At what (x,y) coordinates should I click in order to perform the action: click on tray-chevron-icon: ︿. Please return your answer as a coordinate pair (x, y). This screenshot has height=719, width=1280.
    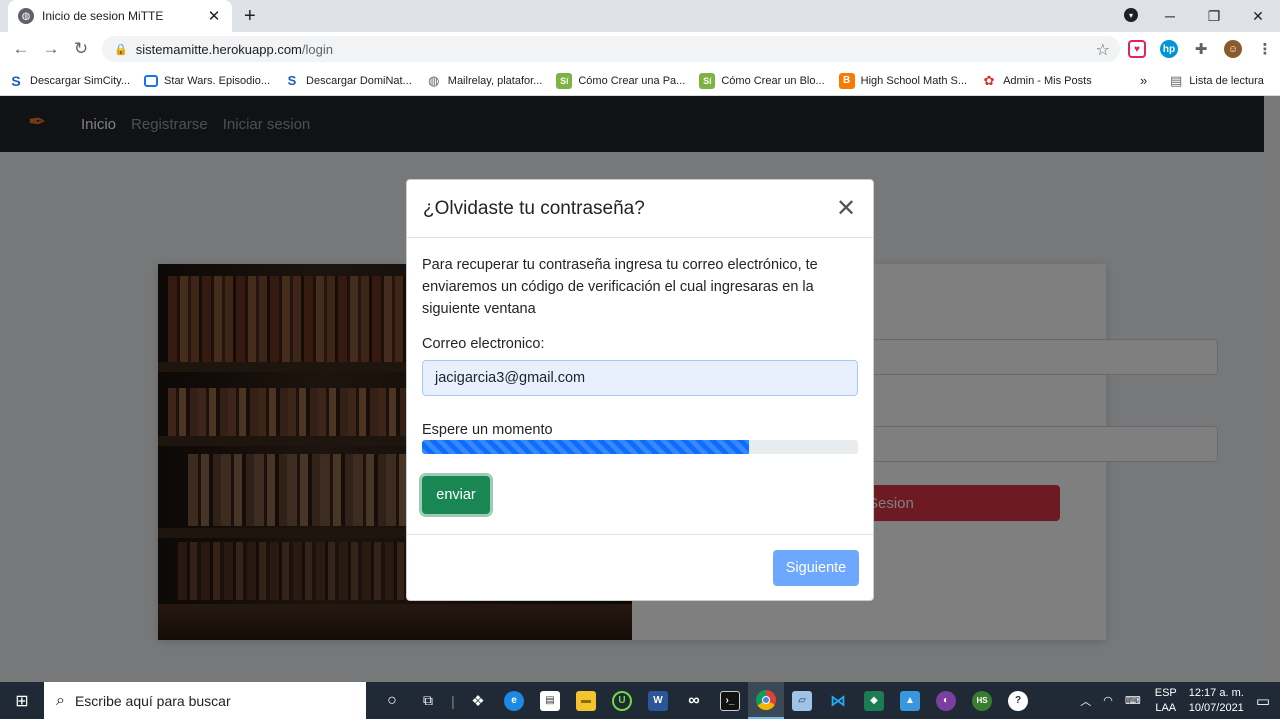
    Looking at the image, I should click on (1085, 701).